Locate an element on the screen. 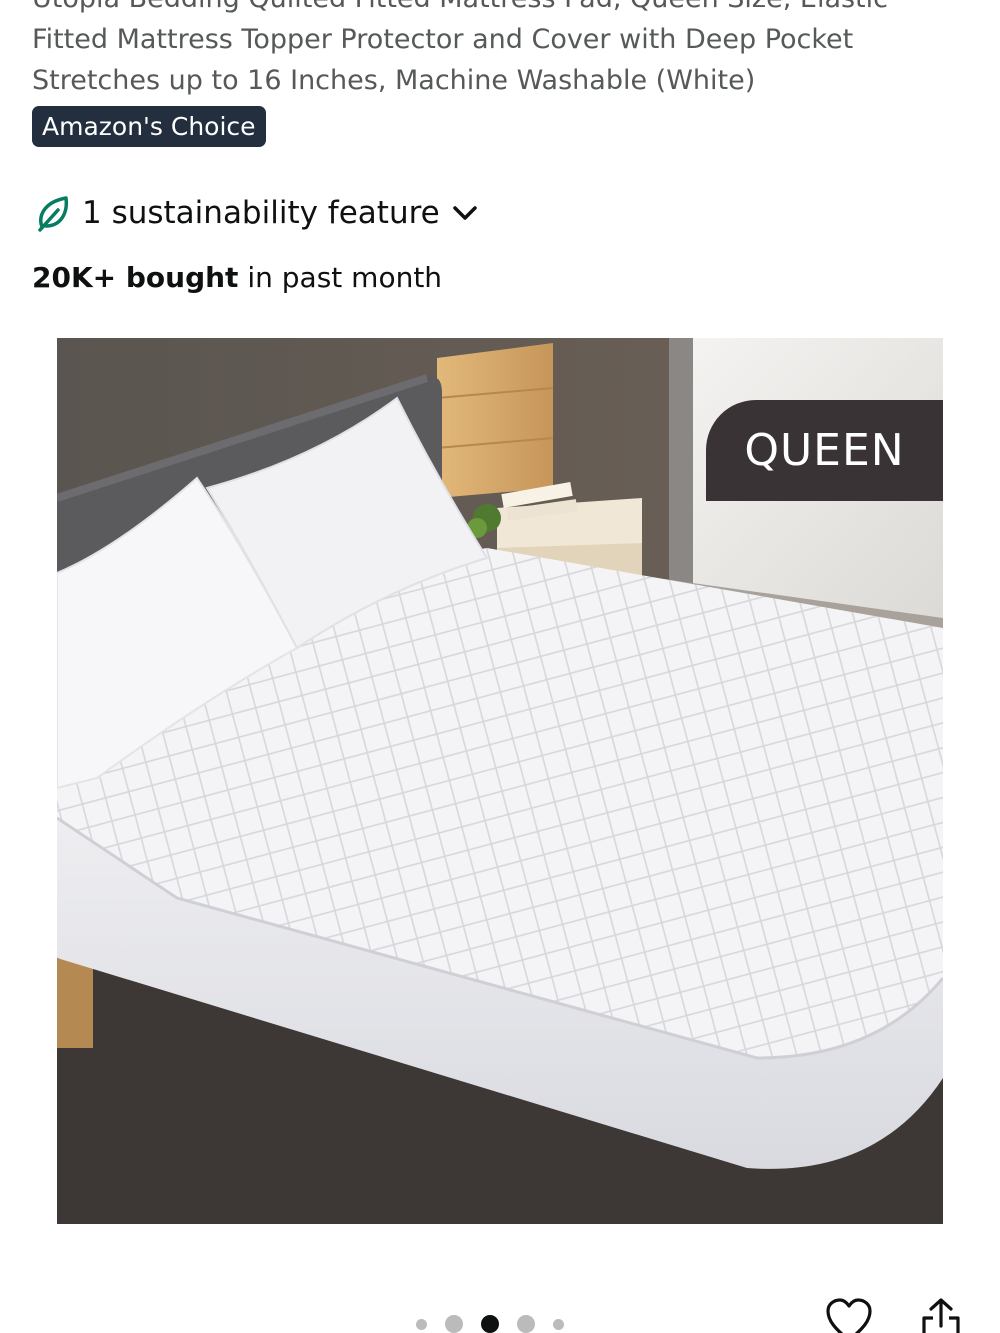 The image size is (1000, 1333). sustainability-features-toggle: 1 sustainability feature is located at coordinates (257, 213).